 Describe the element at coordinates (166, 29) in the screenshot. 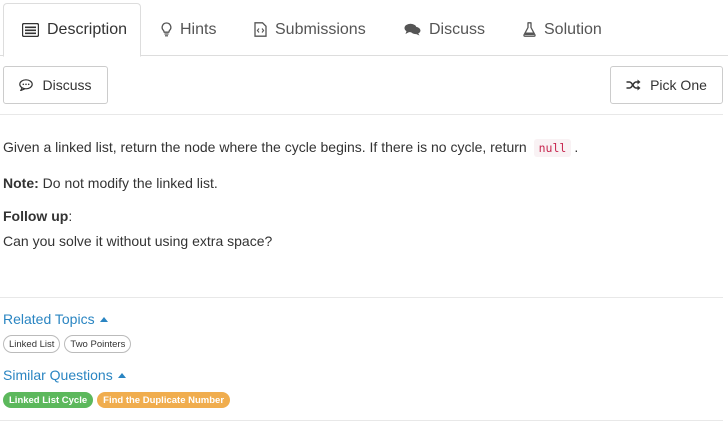

I see `lightbulb-icon` at that location.